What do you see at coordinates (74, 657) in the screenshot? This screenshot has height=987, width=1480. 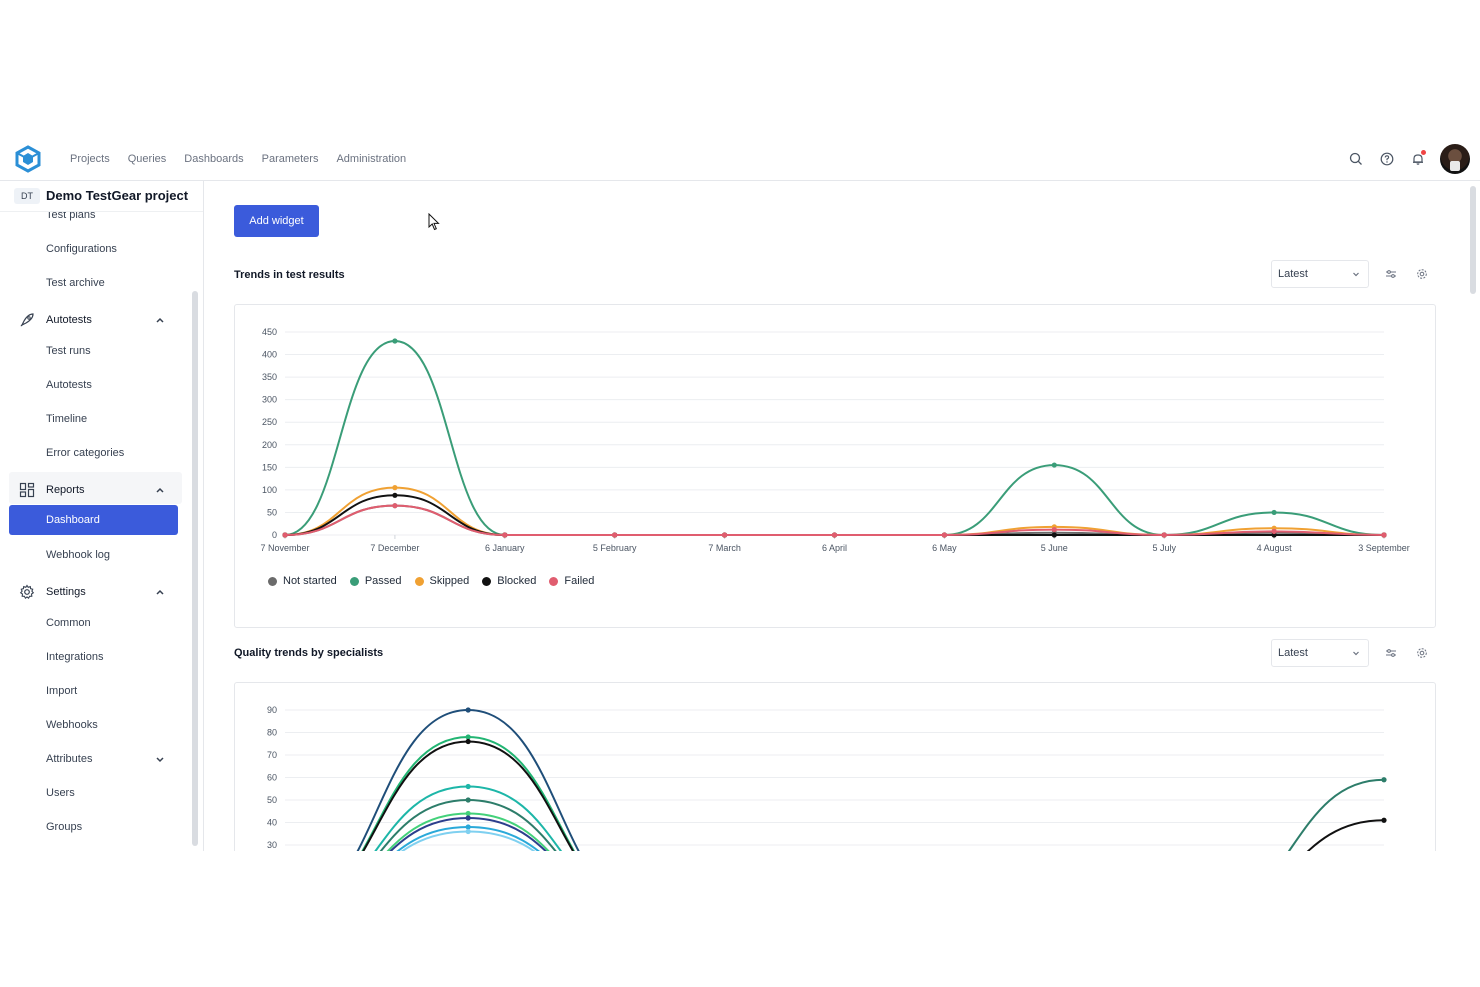 I see `sidebar-item-integrations: Integrations` at bounding box center [74, 657].